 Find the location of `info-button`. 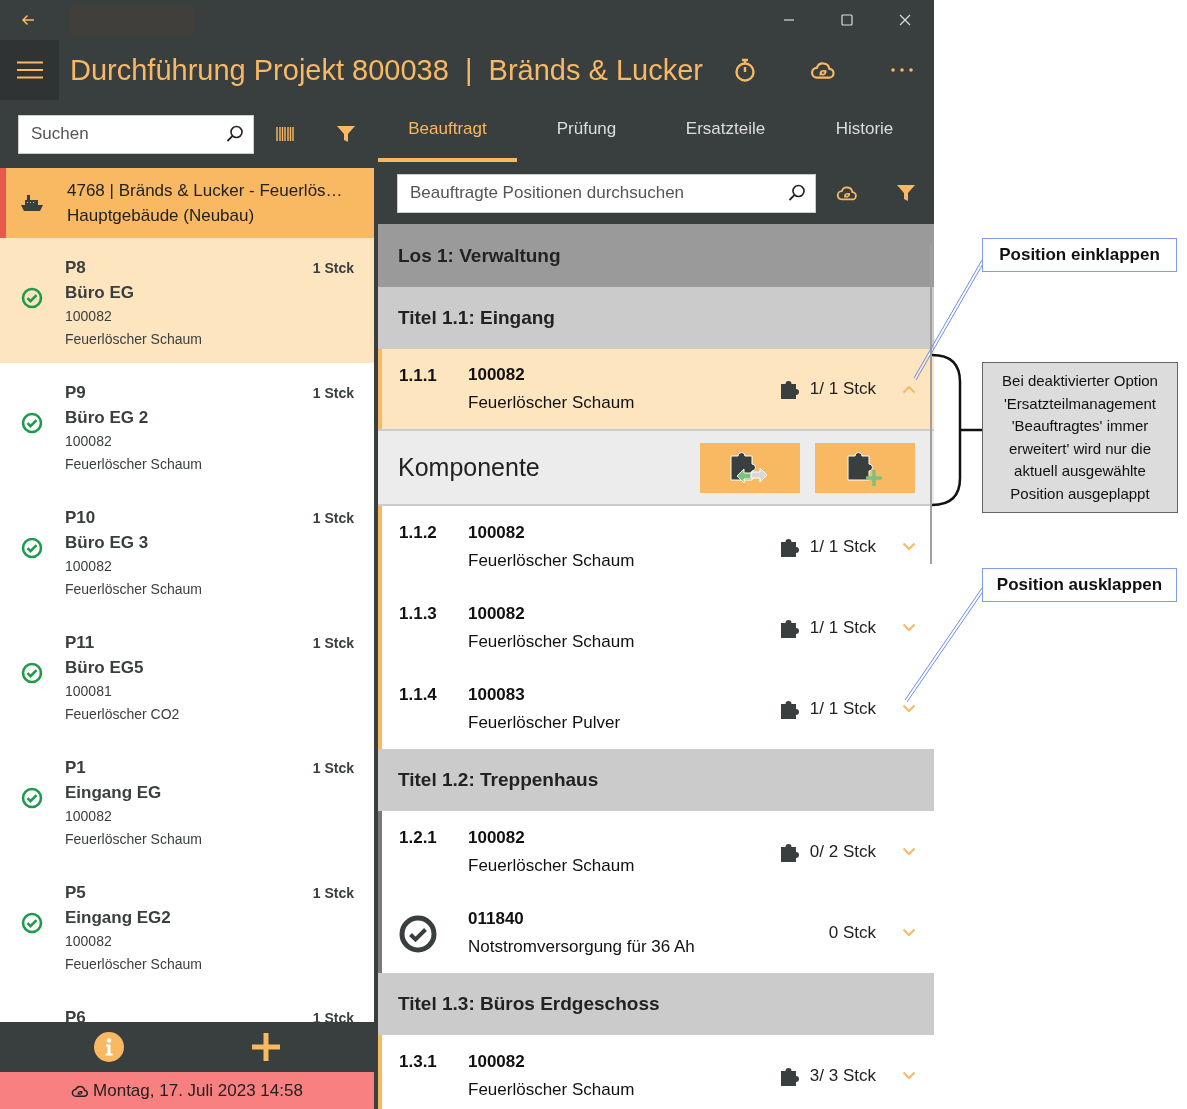

info-button is located at coordinates (108, 1047).